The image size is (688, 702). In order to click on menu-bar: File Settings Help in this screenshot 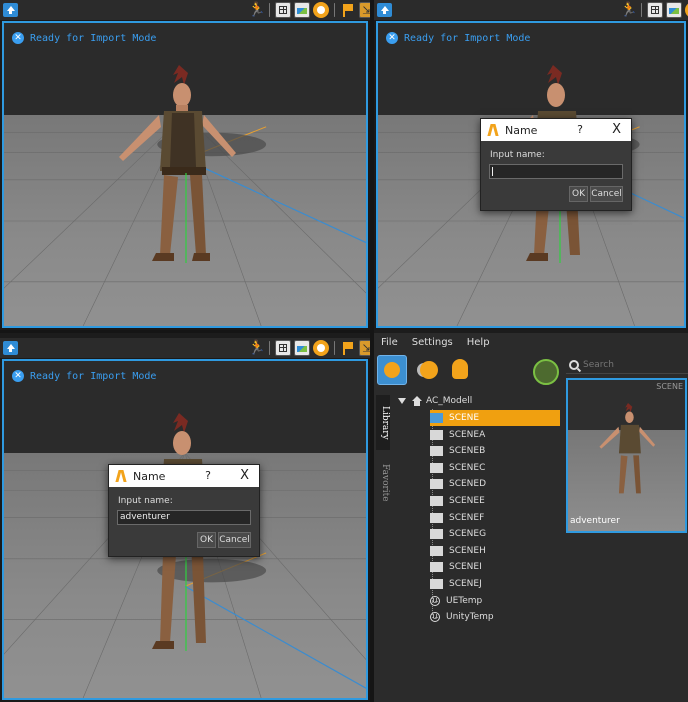, I will do `click(531, 342)`.